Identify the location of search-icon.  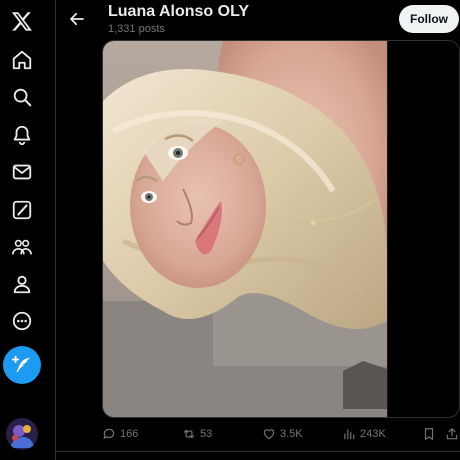
(22, 97).